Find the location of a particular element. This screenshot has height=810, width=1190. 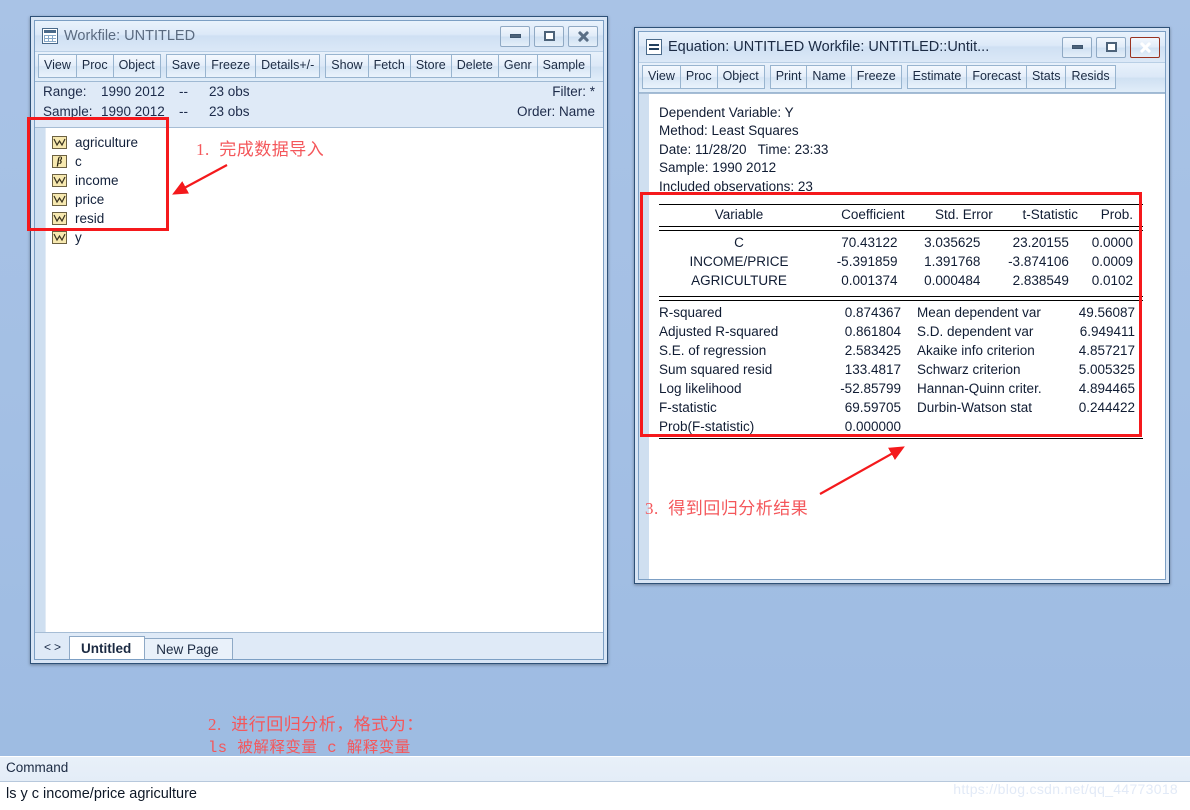

table-rule-bottom is located at coordinates (901, 438).